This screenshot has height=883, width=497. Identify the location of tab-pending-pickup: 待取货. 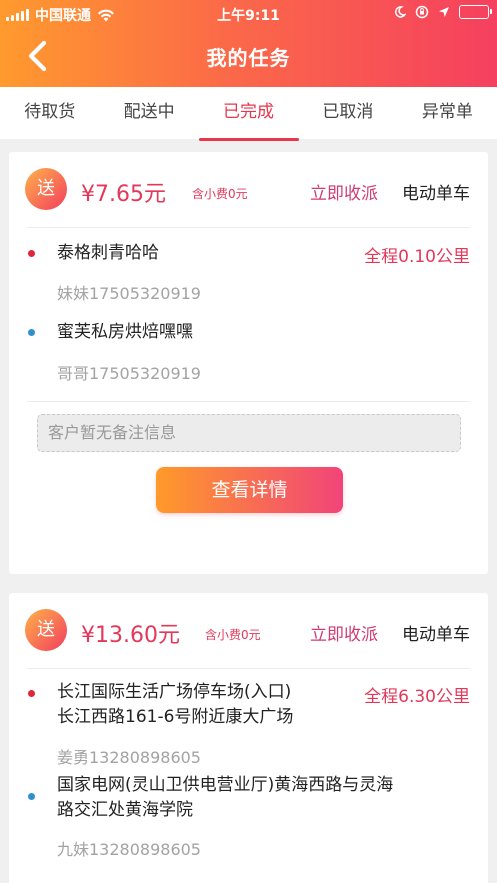
(49, 113).